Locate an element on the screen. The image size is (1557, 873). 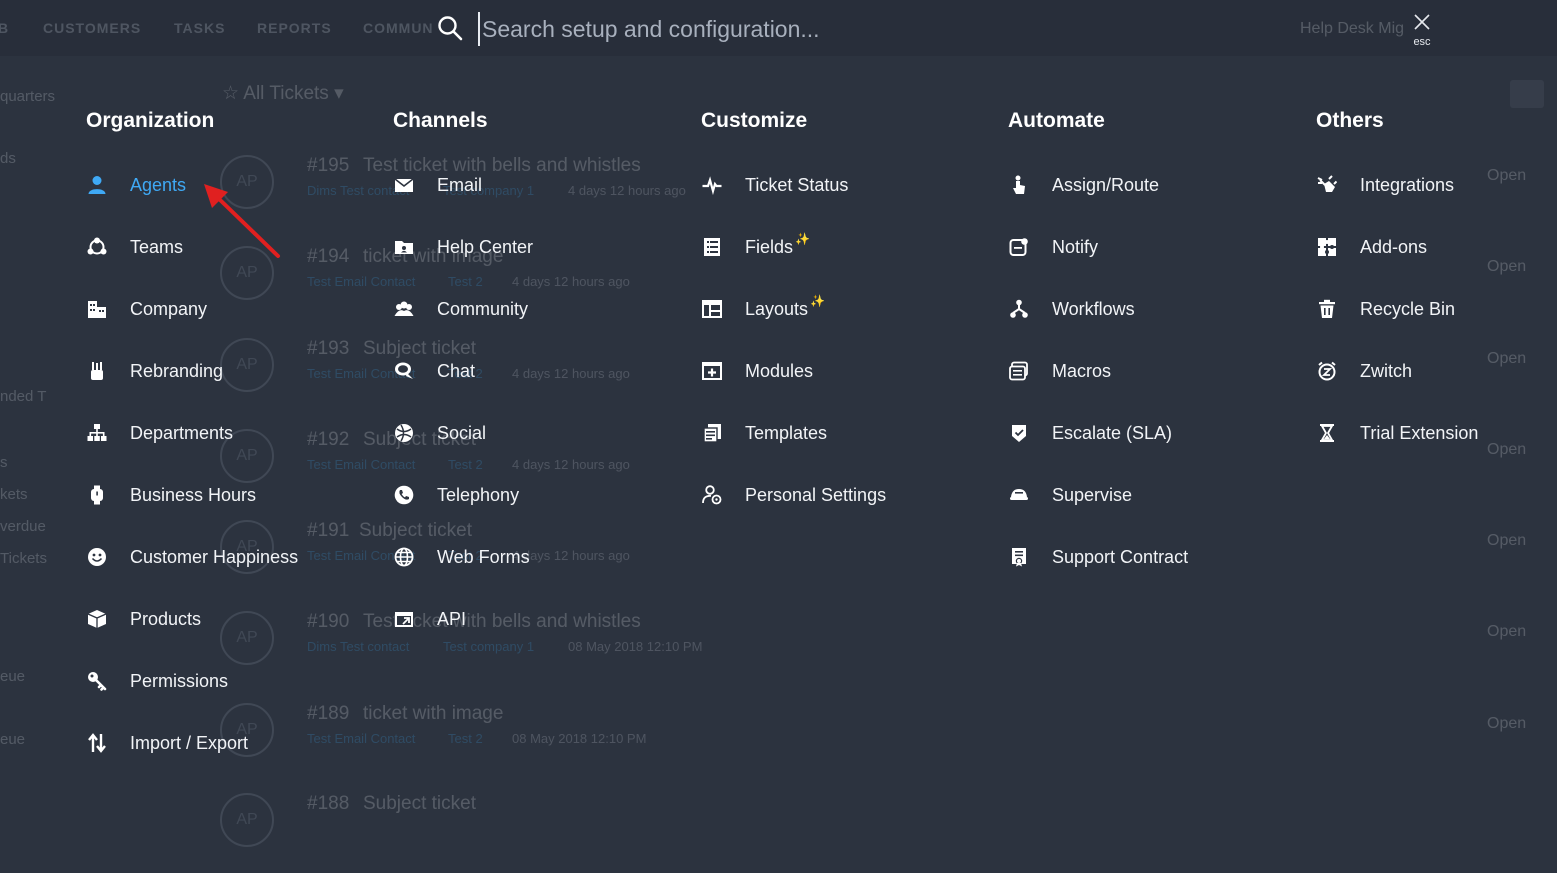
contract-icon is located at coordinates (1019, 557).